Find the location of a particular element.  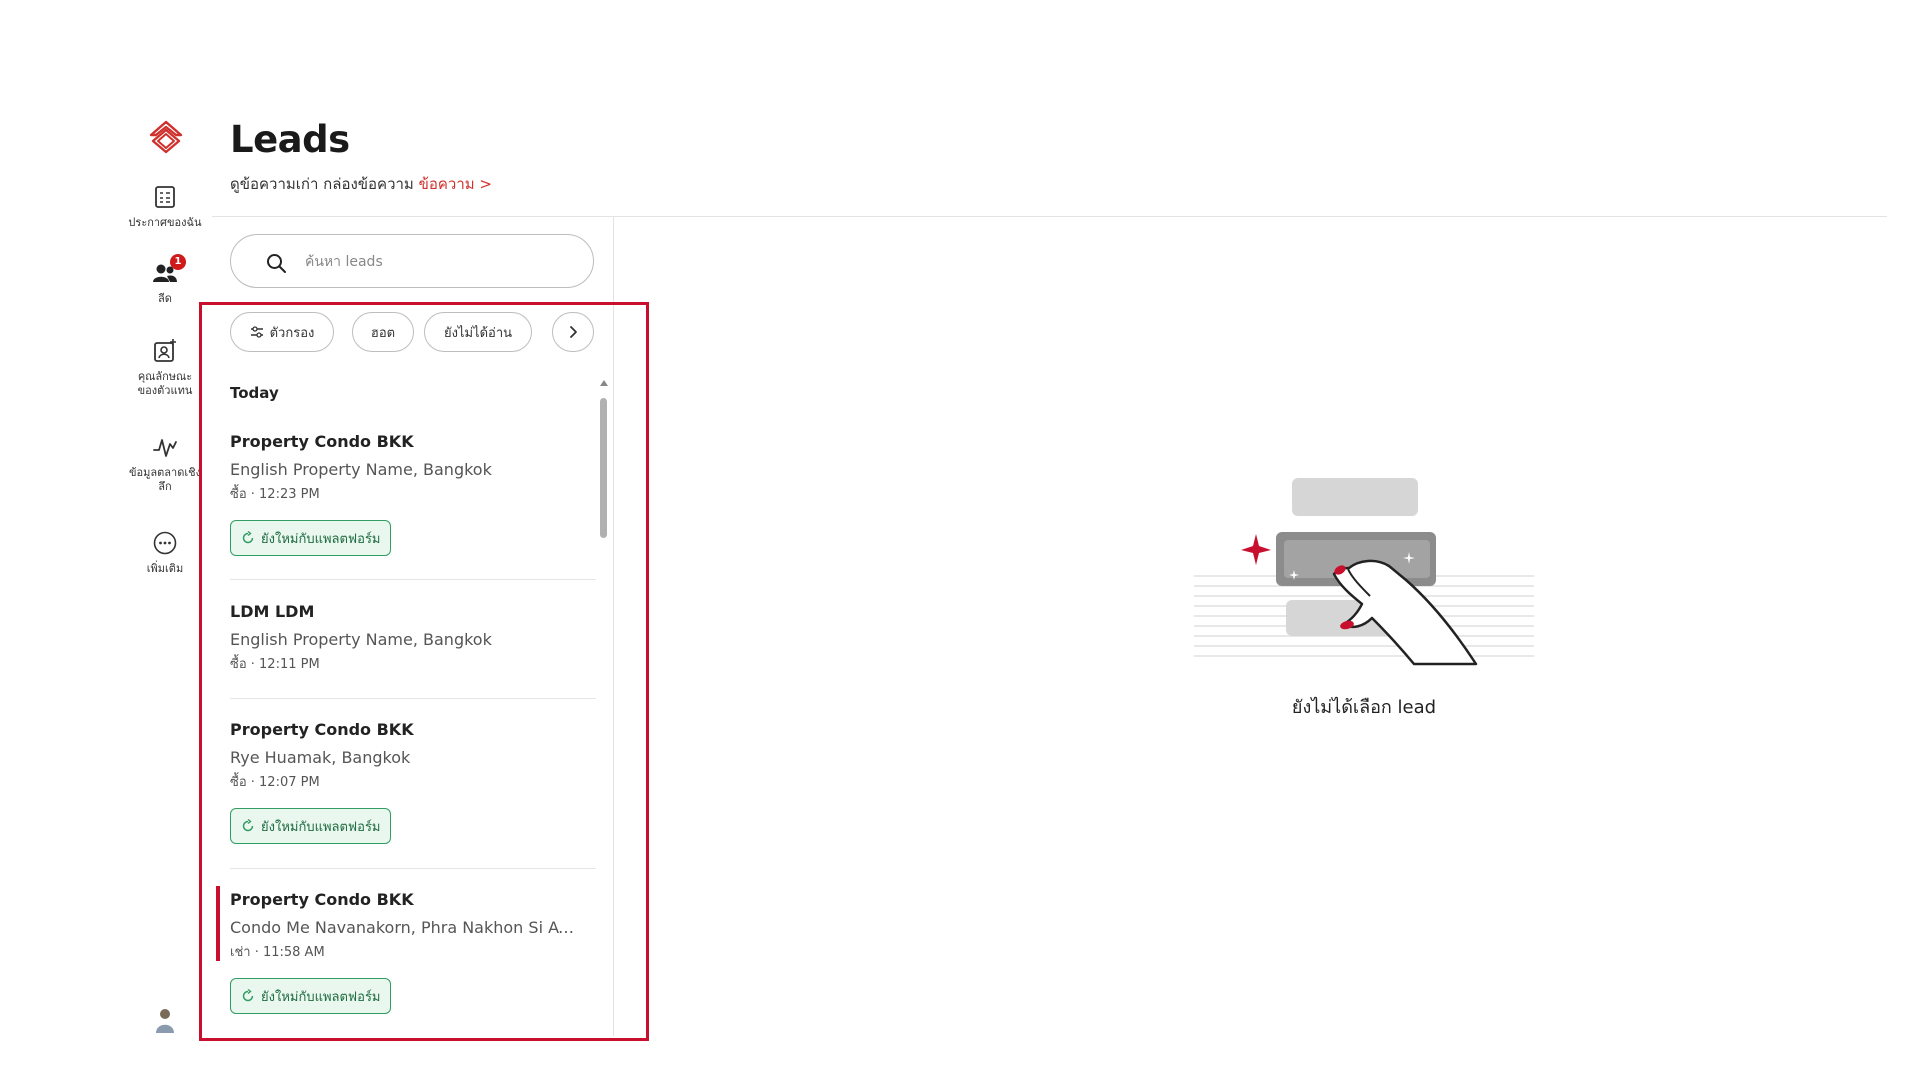

messages-link: ข้อความ > is located at coordinates (455, 184).